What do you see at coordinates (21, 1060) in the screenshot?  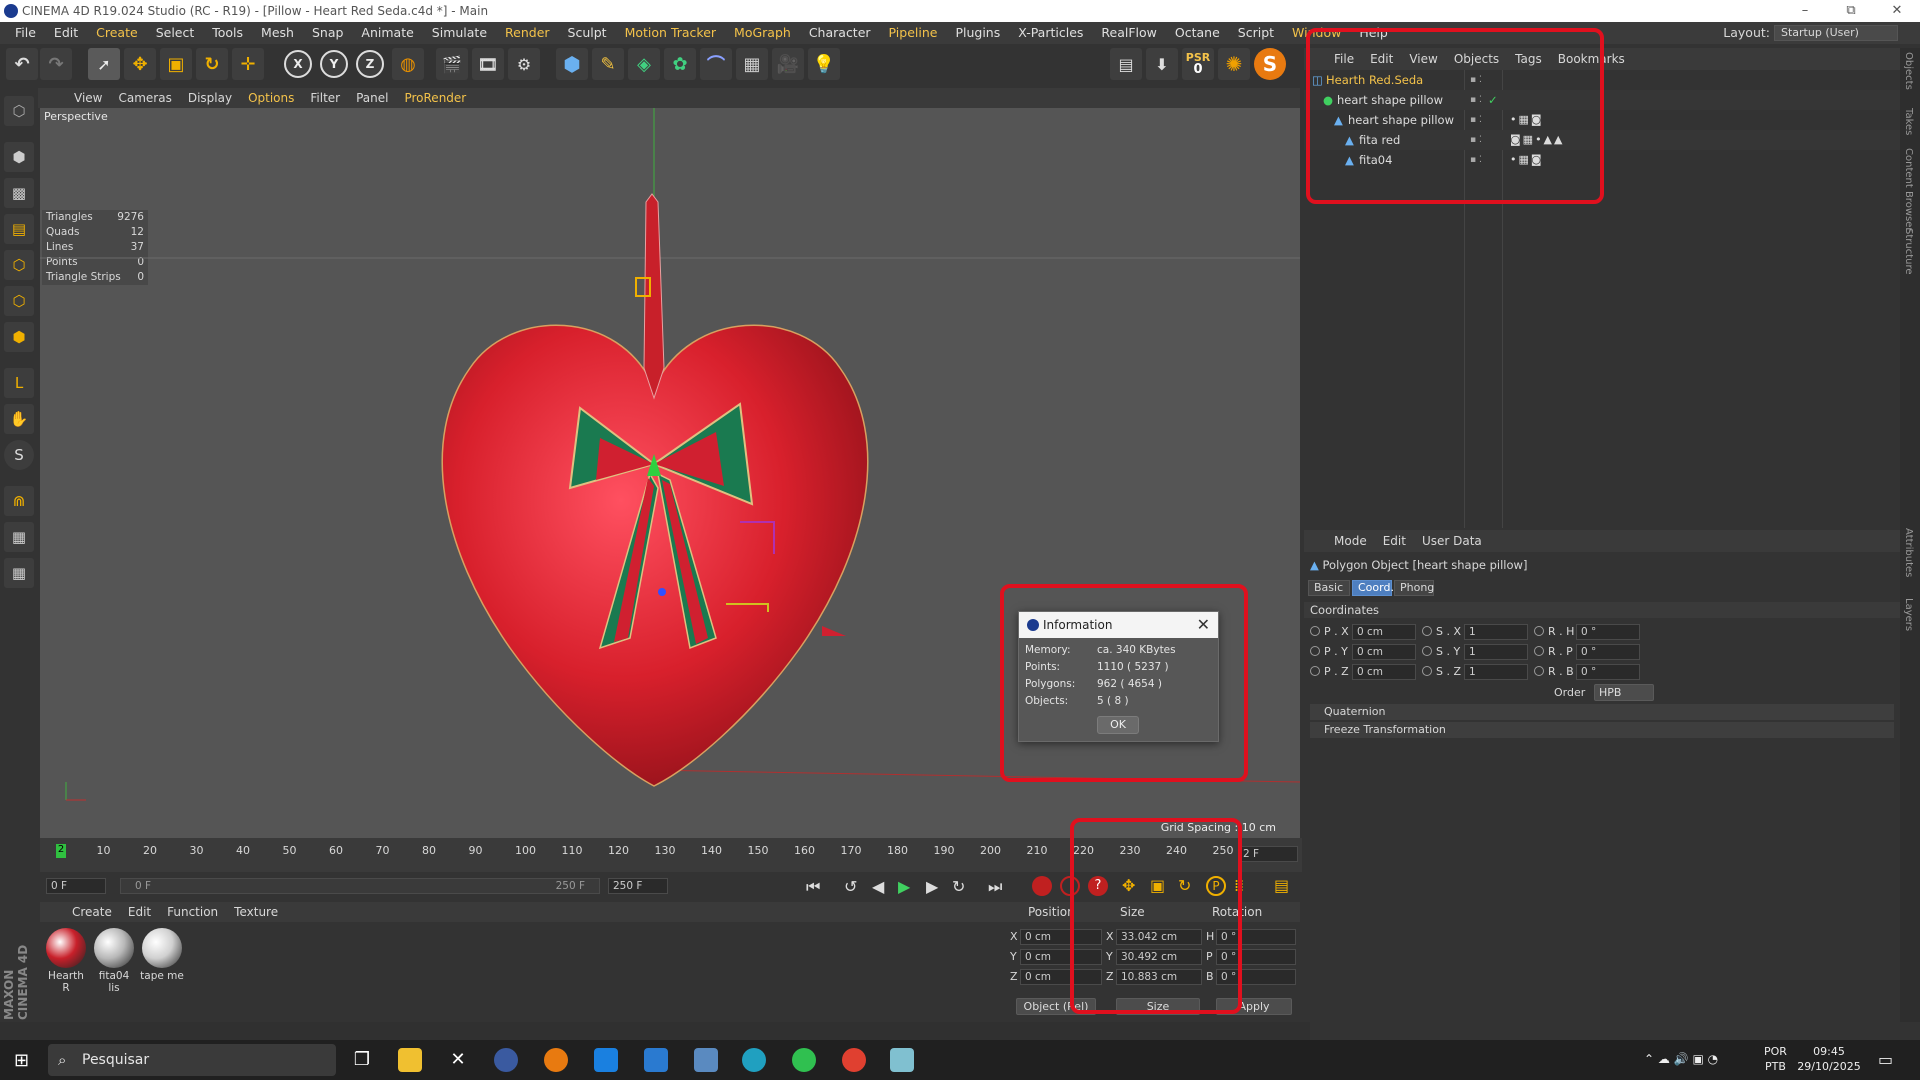 I see `windows-start-icon: ⊞` at bounding box center [21, 1060].